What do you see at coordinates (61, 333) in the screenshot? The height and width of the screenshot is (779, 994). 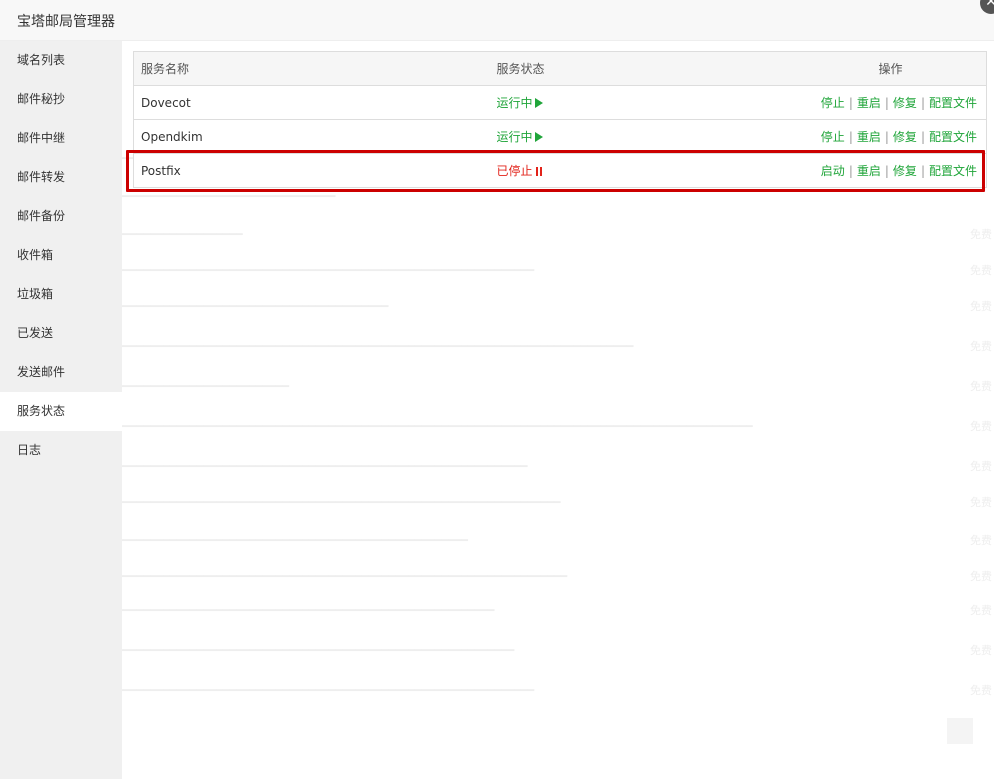 I see `sidebar-item-sent: 已发送` at bounding box center [61, 333].